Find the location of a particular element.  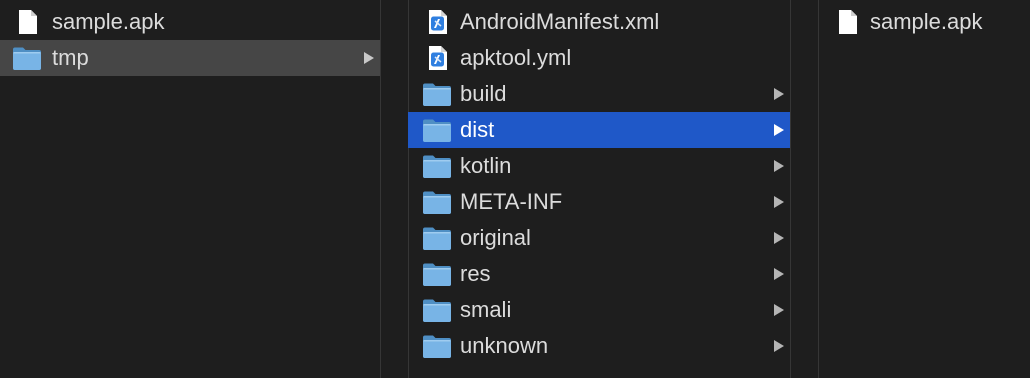

folder-row-original: original is located at coordinates (599, 238).